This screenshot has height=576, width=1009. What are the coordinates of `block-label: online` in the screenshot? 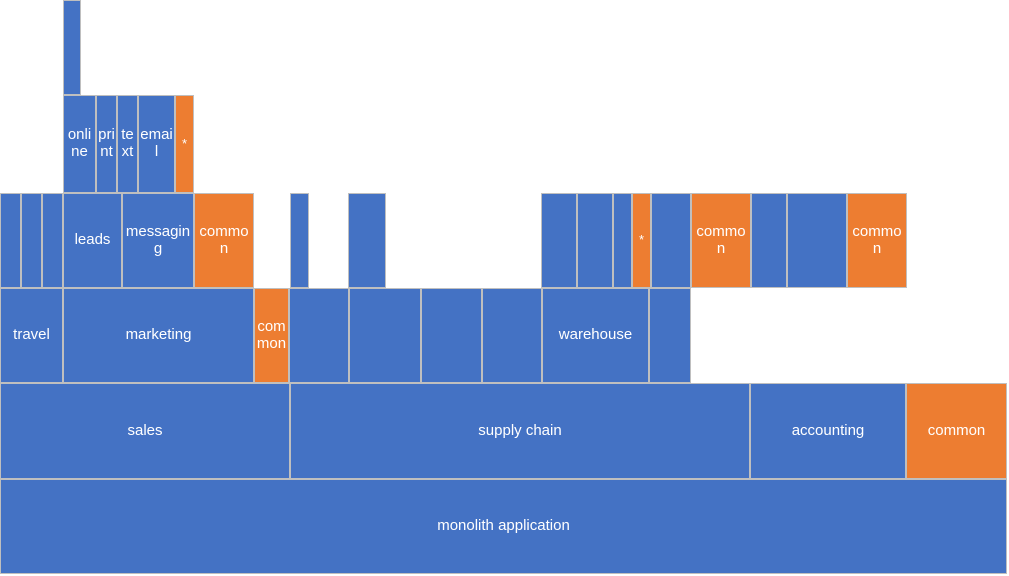 It's located at (79, 143).